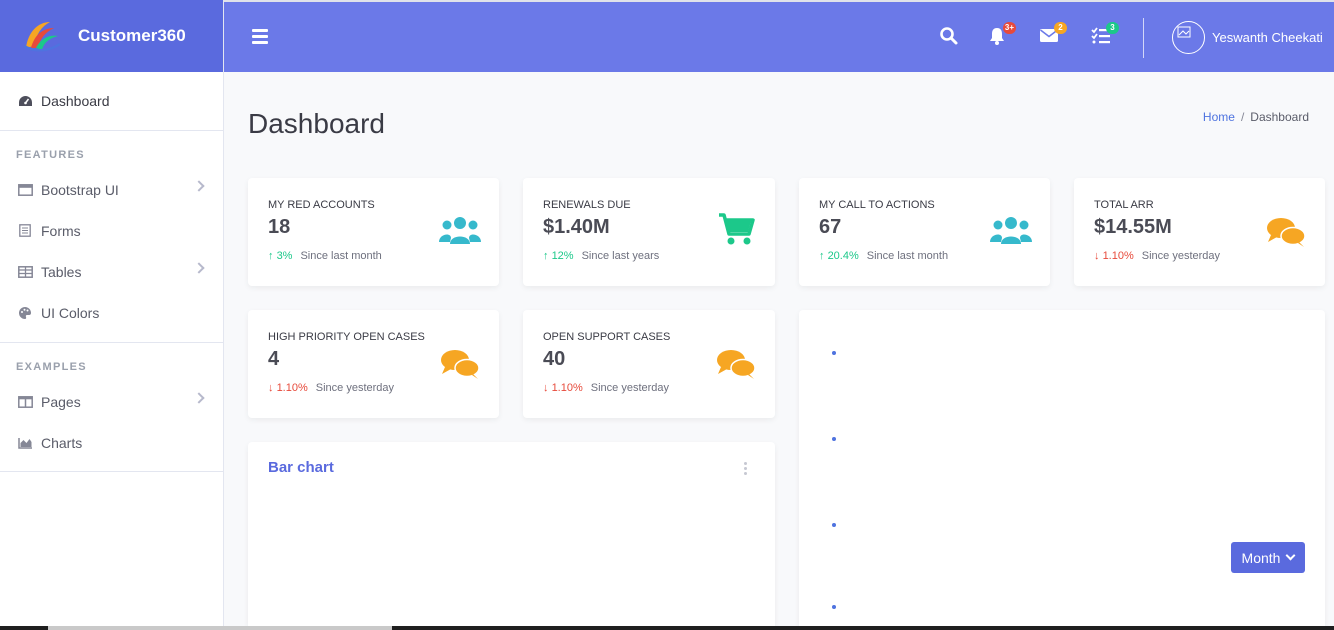 Image resolution: width=1334 pixels, height=630 pixels. Describe the element at coordinates (70, 312) in the screenshot. I see `sidebar-item-label: UI Colors` at that location.